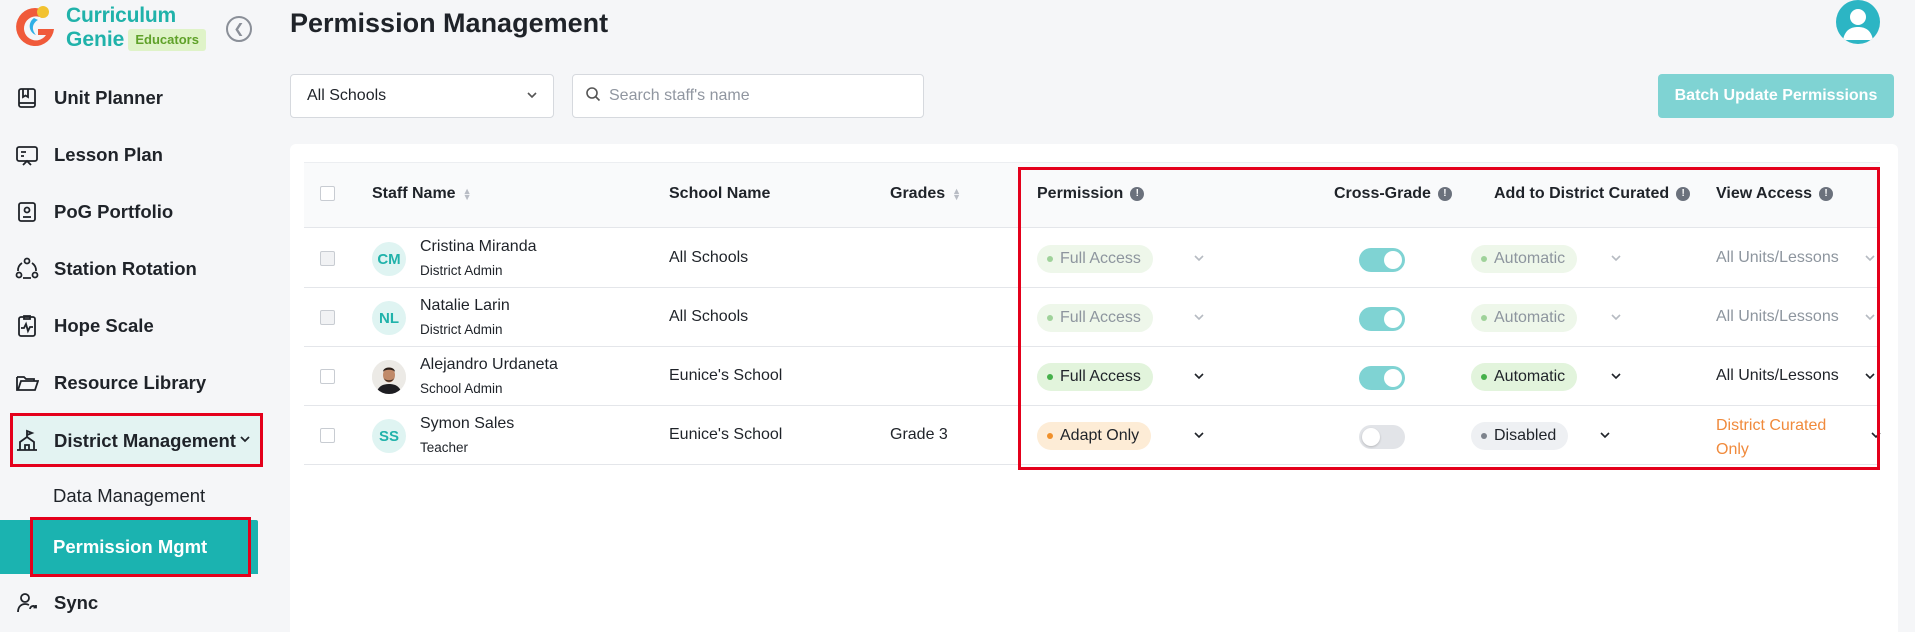 The image size is (1915, 632). I want to click on column-header-label: School Name, so click(720, 193).